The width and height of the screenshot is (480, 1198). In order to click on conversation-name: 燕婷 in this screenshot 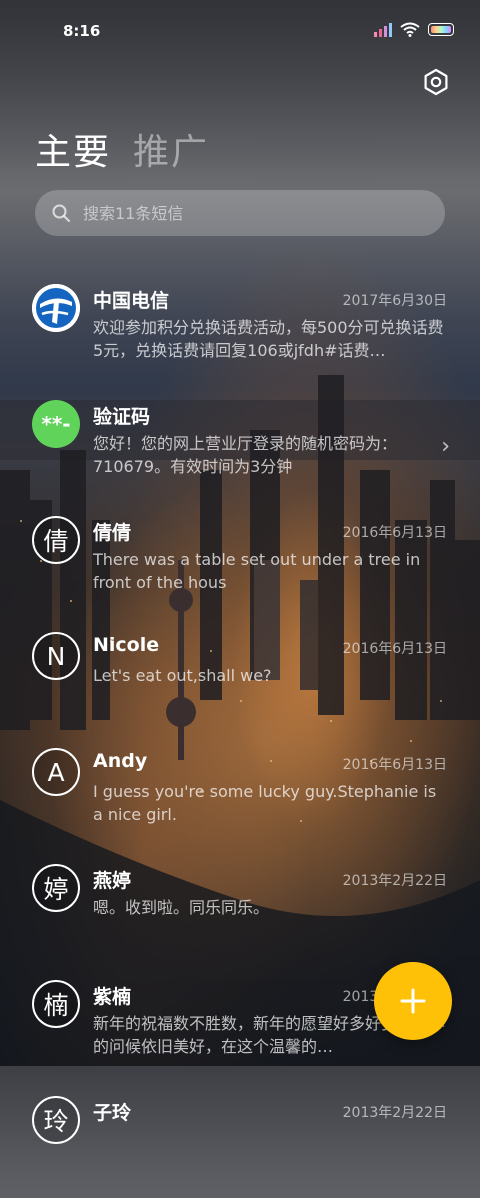, I will do `click(112, 881)`.